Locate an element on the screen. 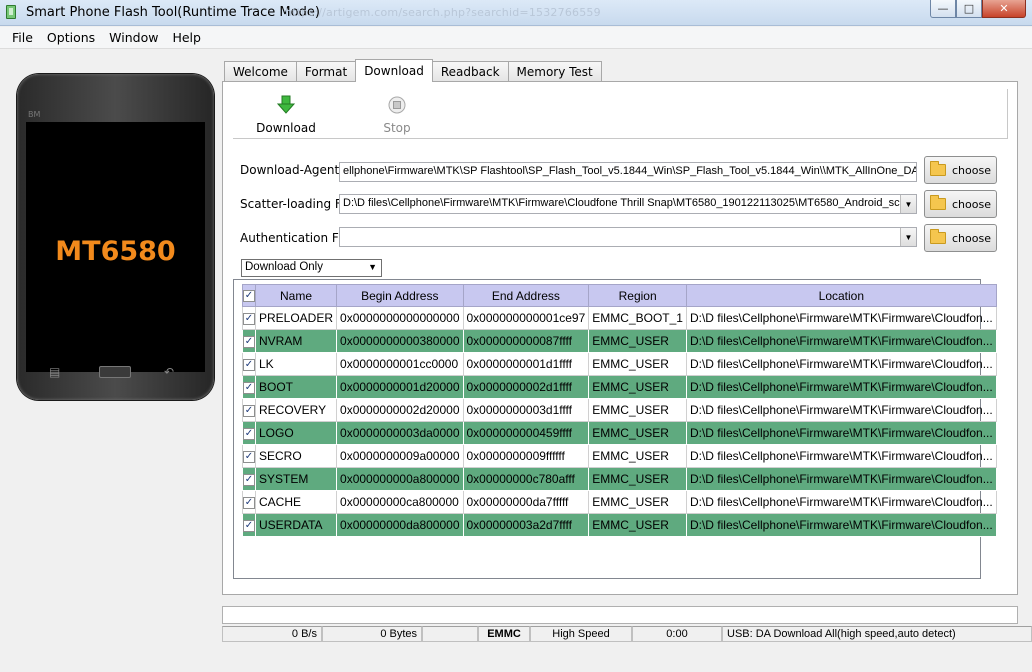  column-header-name: Name is located at coordinates (296, 295).